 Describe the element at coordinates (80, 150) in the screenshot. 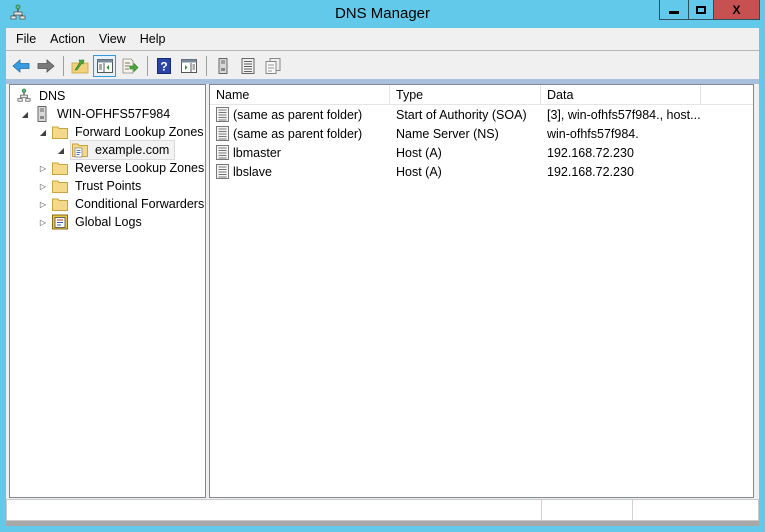

I see `zone-icon` at that location.